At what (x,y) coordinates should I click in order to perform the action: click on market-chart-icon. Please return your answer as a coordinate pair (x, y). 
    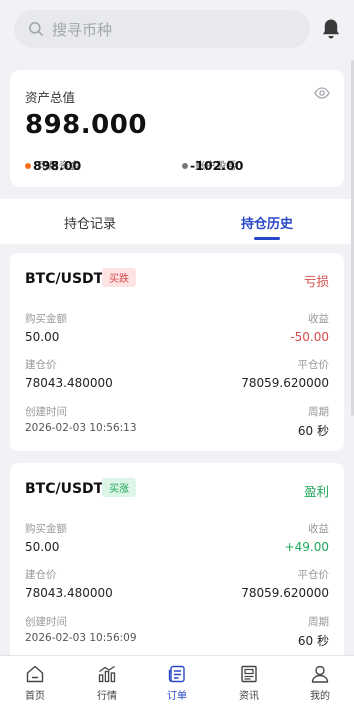
    Looking at the image, I should click on (107, 674).